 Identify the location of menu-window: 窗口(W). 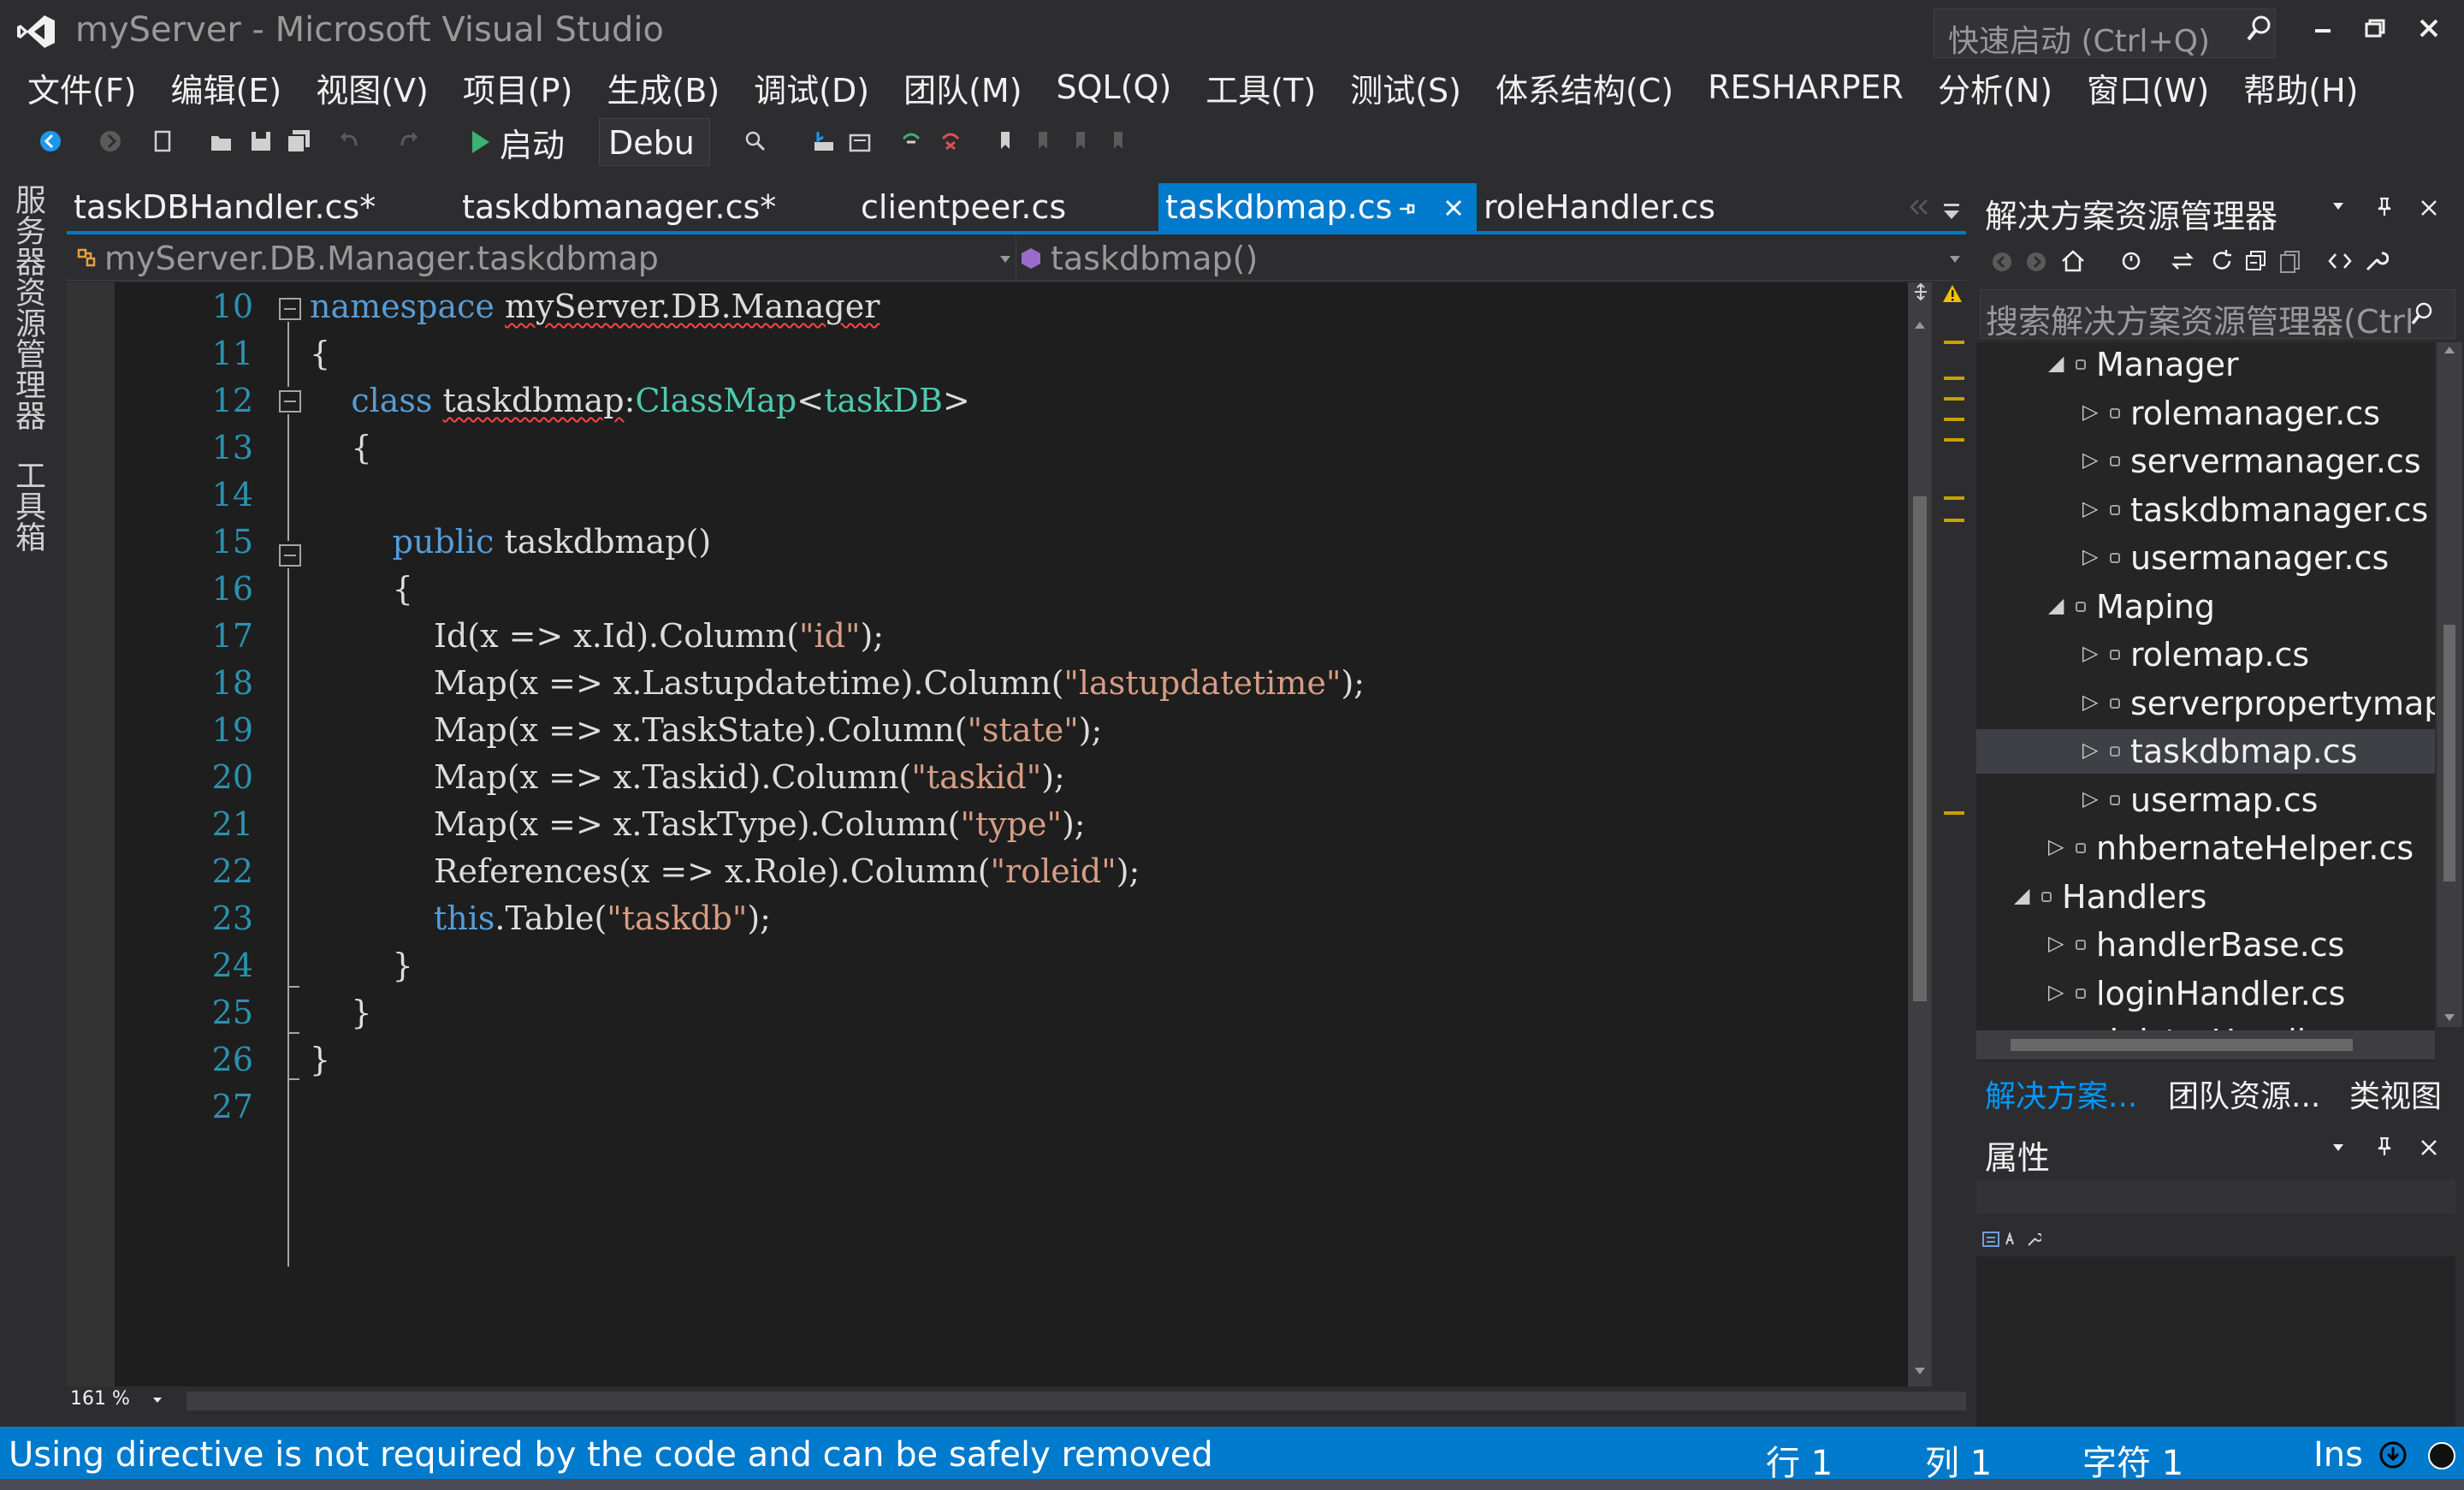
(2148, 87).